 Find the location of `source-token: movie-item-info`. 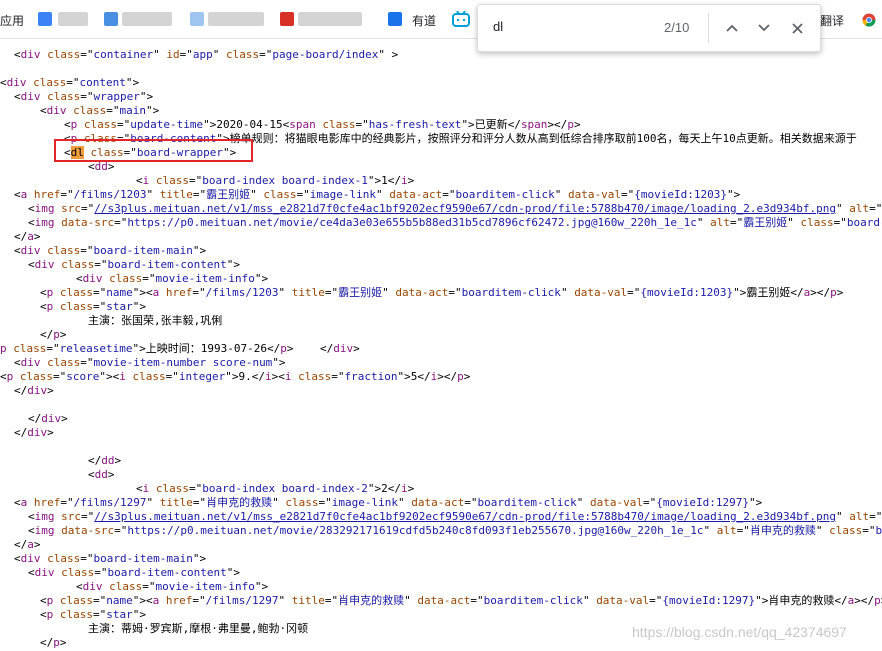

source-token: movie-item-info is located at coordinates (205, 278).